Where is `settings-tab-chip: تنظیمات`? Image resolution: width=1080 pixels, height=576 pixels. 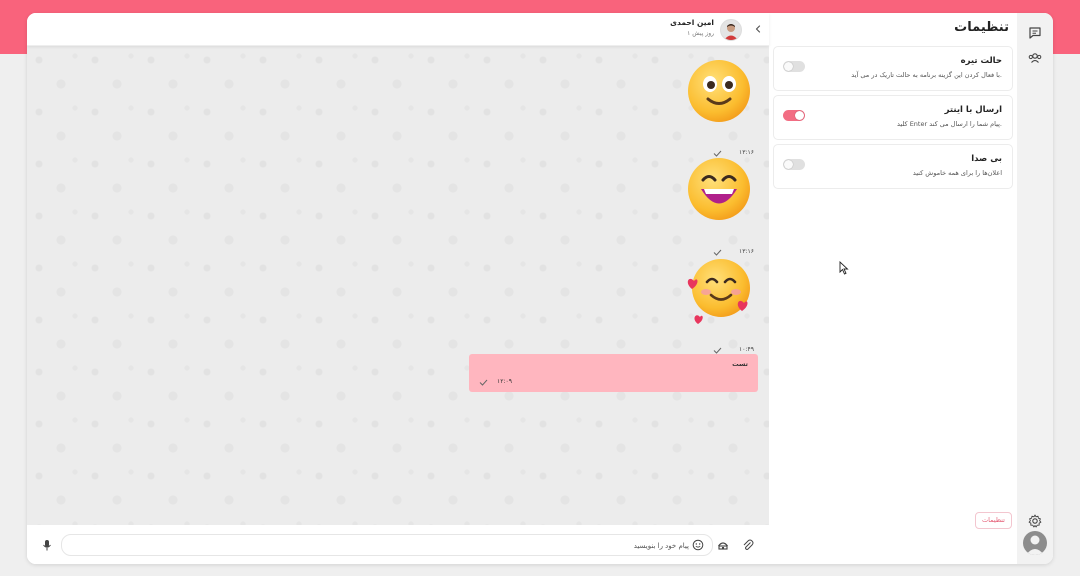 settings-tab-chip: تنظیمات is located at coordinates (993, 520).